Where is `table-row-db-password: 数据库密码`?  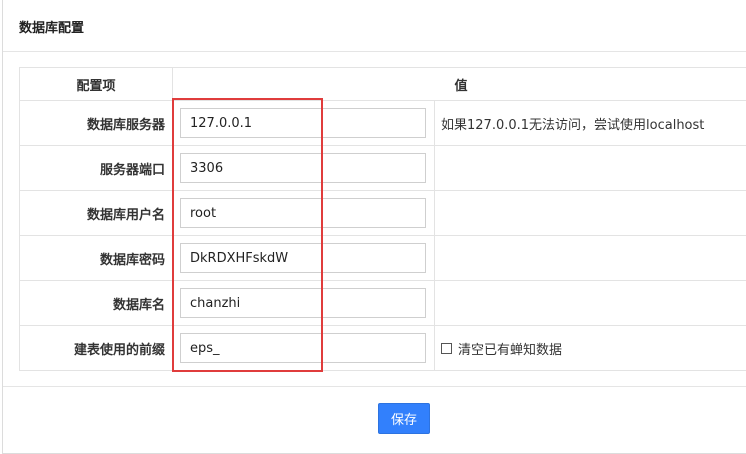 table-row-db-password: 数据库密码 is located at coordinates (382, 258).